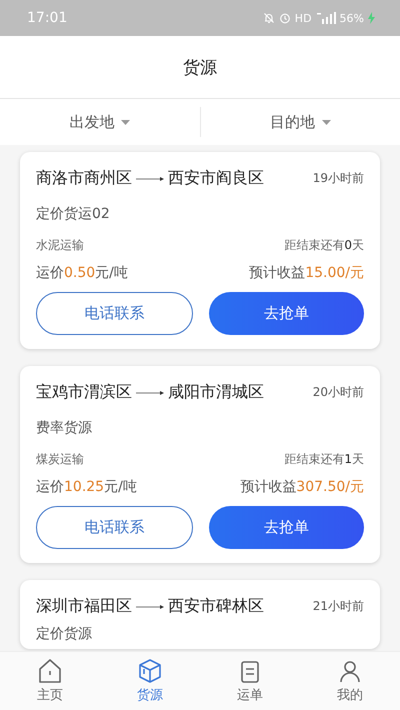 The height and width of the screenshot is (710, 400). Describe the element at coordinates (50, 671) in the screenshot. I see `home-icon` at that location.